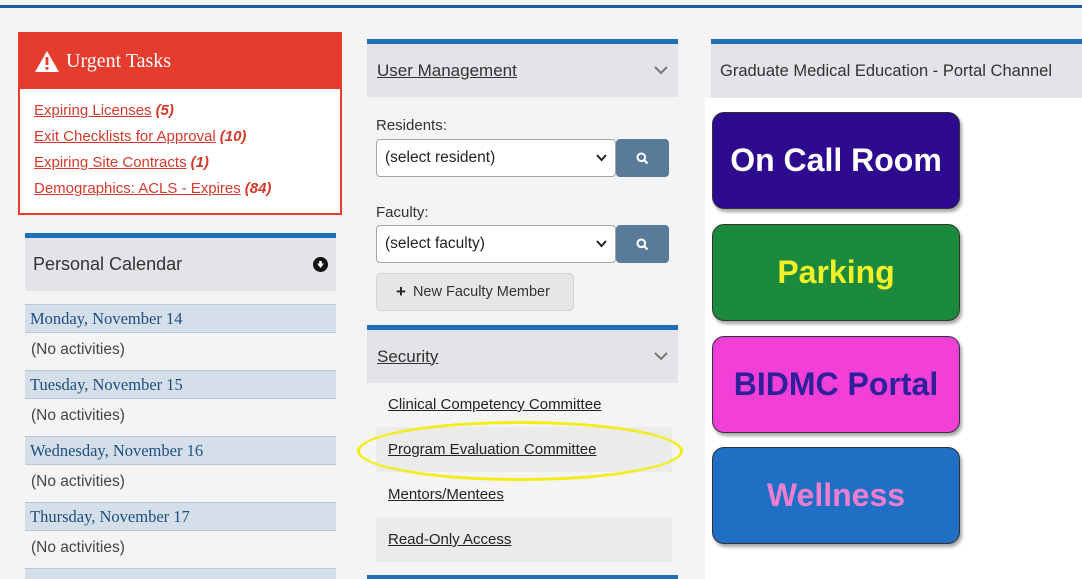 Image resolution: width=1082 pixels, height=579 pixels. I want to click on faculty-select: (select faculty), so click(496, 244).